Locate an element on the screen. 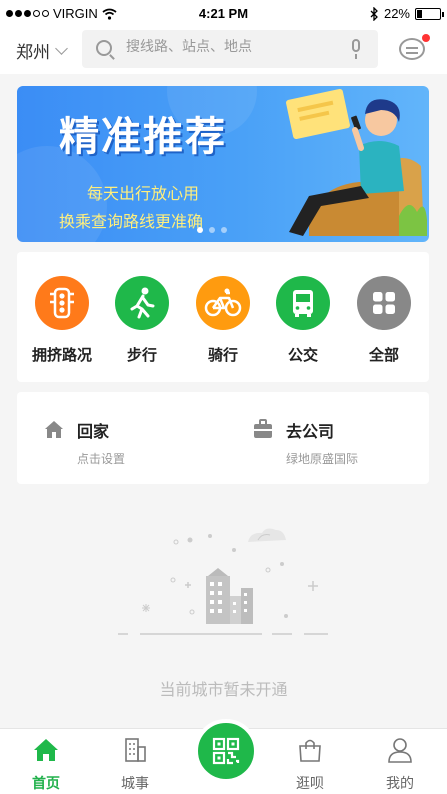 This screenshot has width=447, height=794. bus-icon is located at coordinates (303, 303).